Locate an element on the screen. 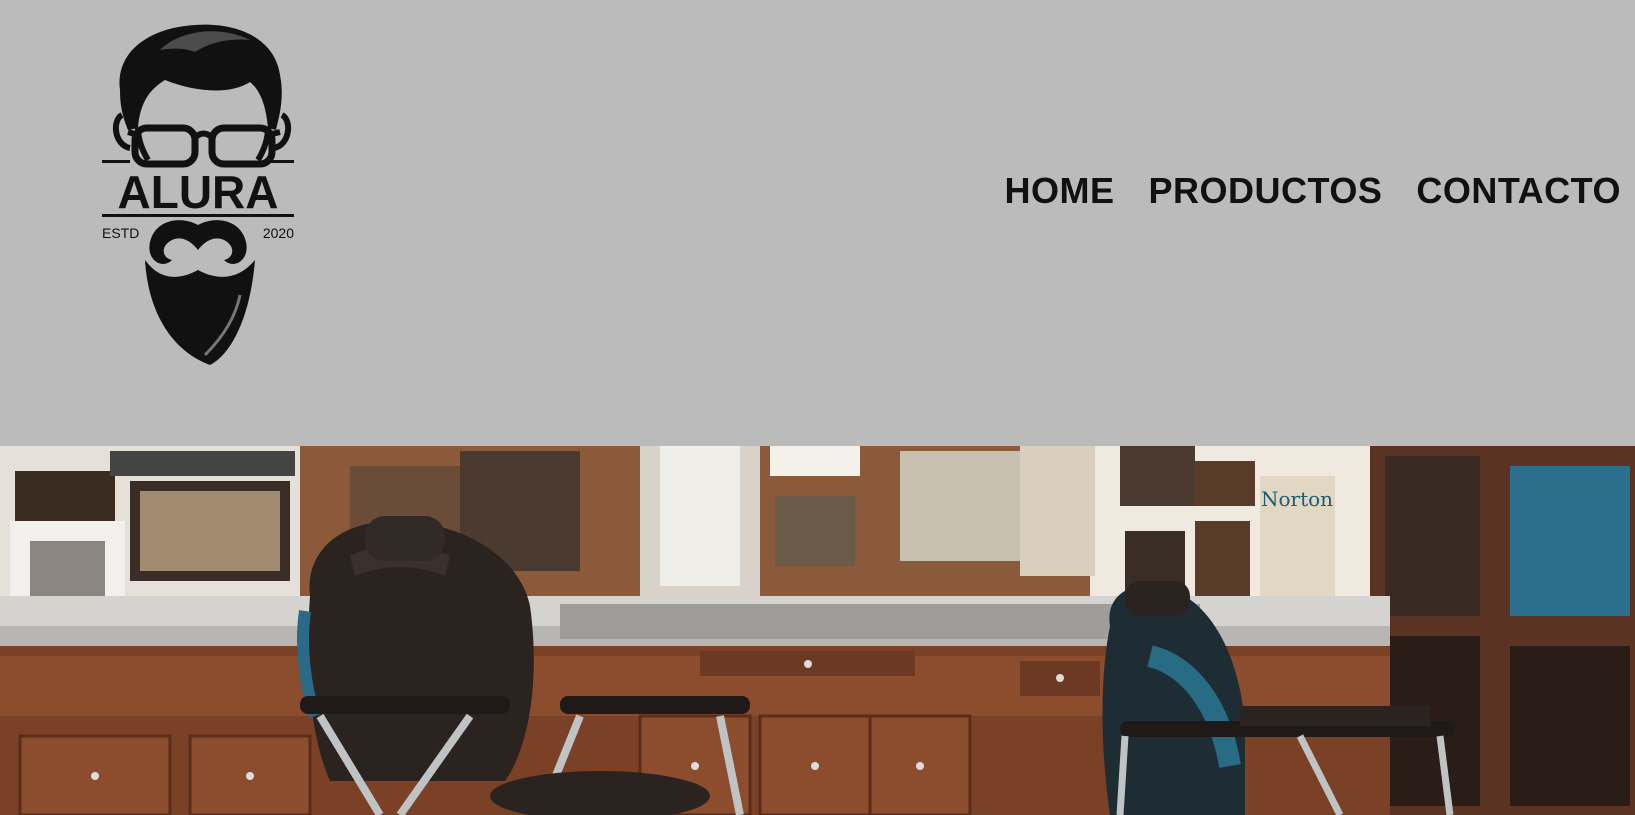  year-label: 2020 is located at coordinates (278, 233).